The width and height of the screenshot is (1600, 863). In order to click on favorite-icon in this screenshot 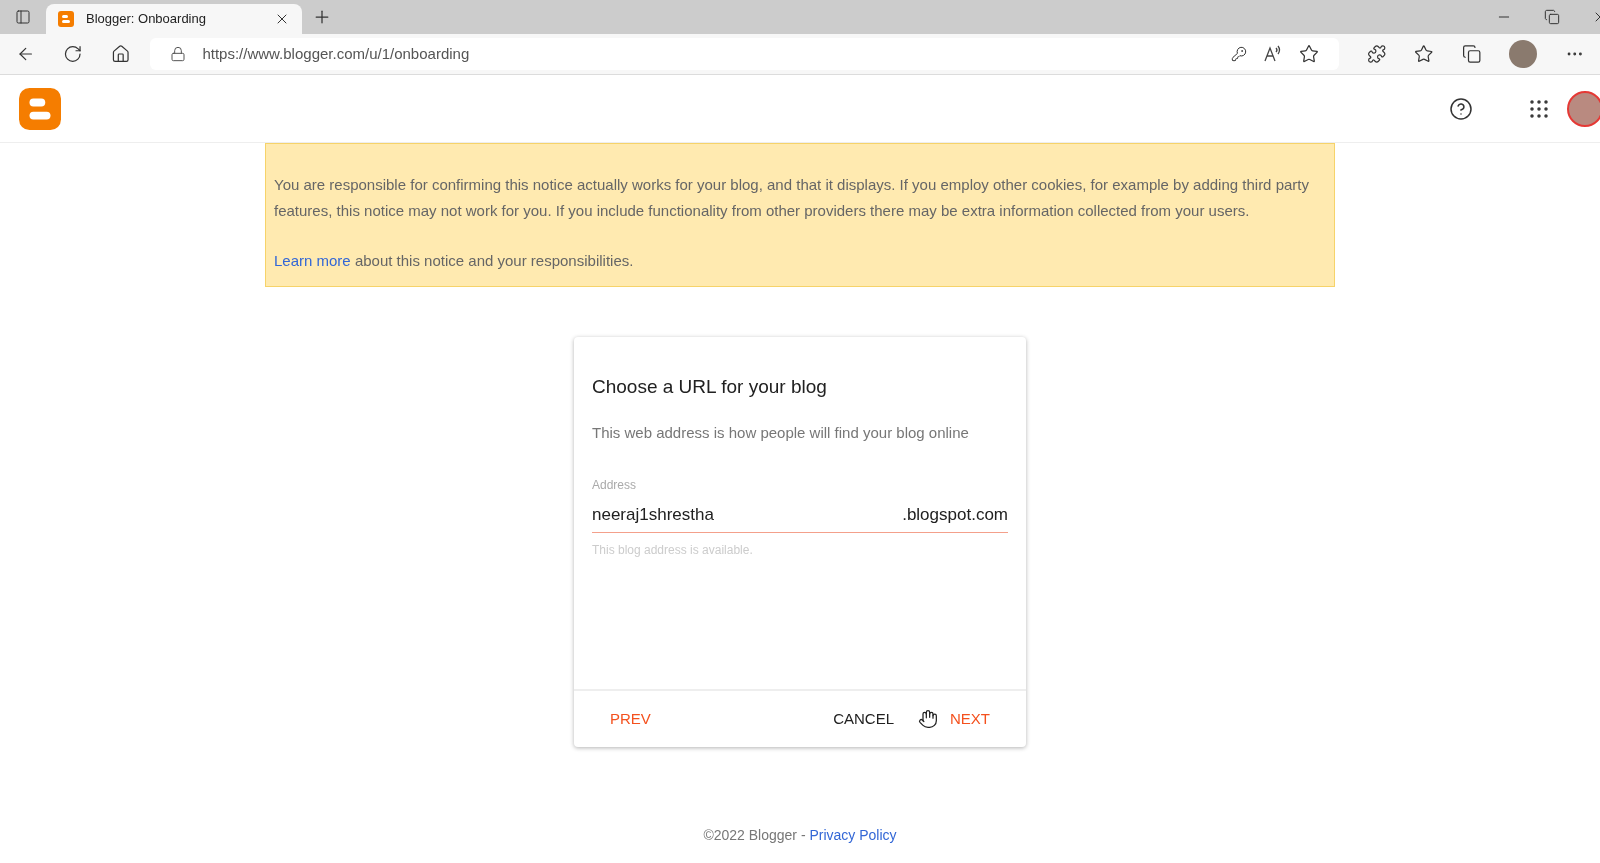, I will do `click(1308, 54)`.